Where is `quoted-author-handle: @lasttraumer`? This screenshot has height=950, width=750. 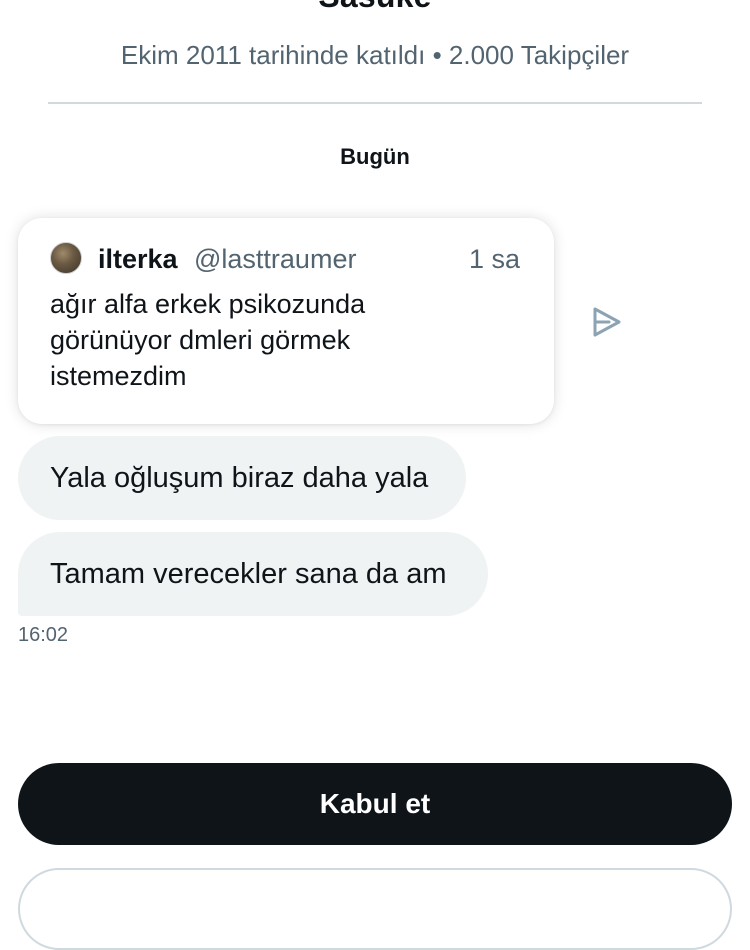
quoted-author-handle: @lasttraumer is located at coordinates (275, 259).